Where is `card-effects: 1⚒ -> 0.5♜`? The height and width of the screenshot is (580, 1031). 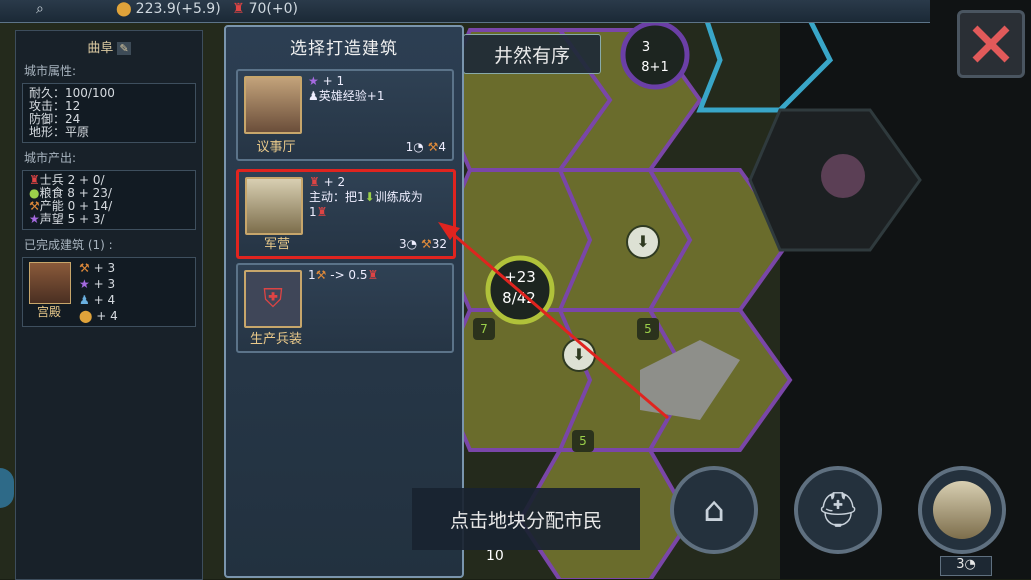 card-effects: 1⚒ -> 0.5♜ is located at coordinates (343, 275).